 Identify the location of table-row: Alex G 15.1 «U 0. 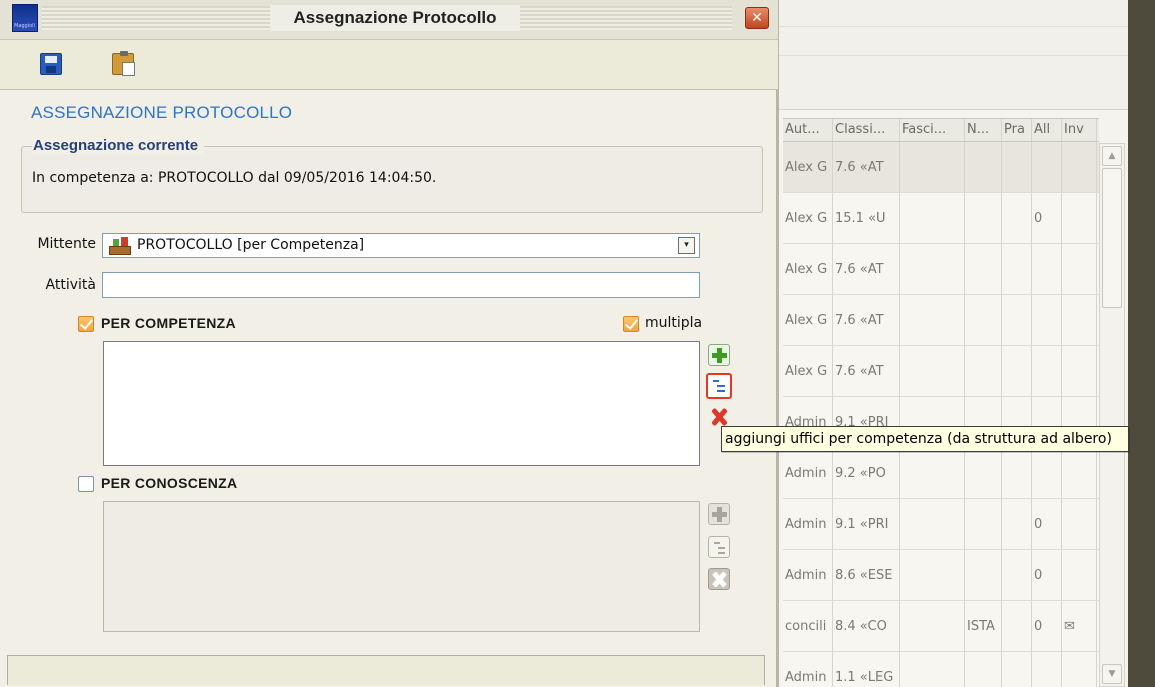
(941, 218).